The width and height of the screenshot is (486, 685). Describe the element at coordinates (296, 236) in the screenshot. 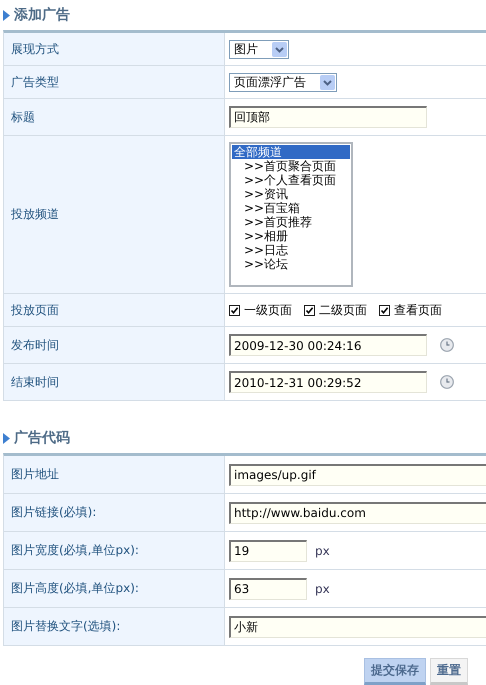

I see `list-option: >>相册` at that location.